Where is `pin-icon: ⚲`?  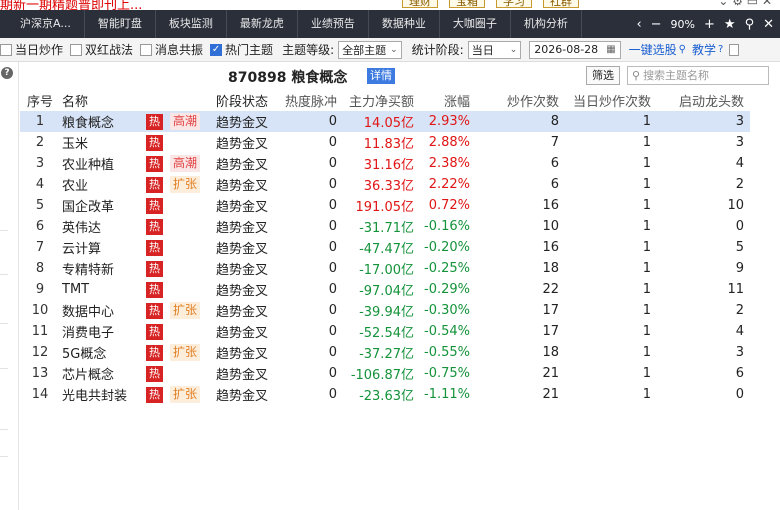 pin-icon: ⚲ is located at coordinates (750, 24).